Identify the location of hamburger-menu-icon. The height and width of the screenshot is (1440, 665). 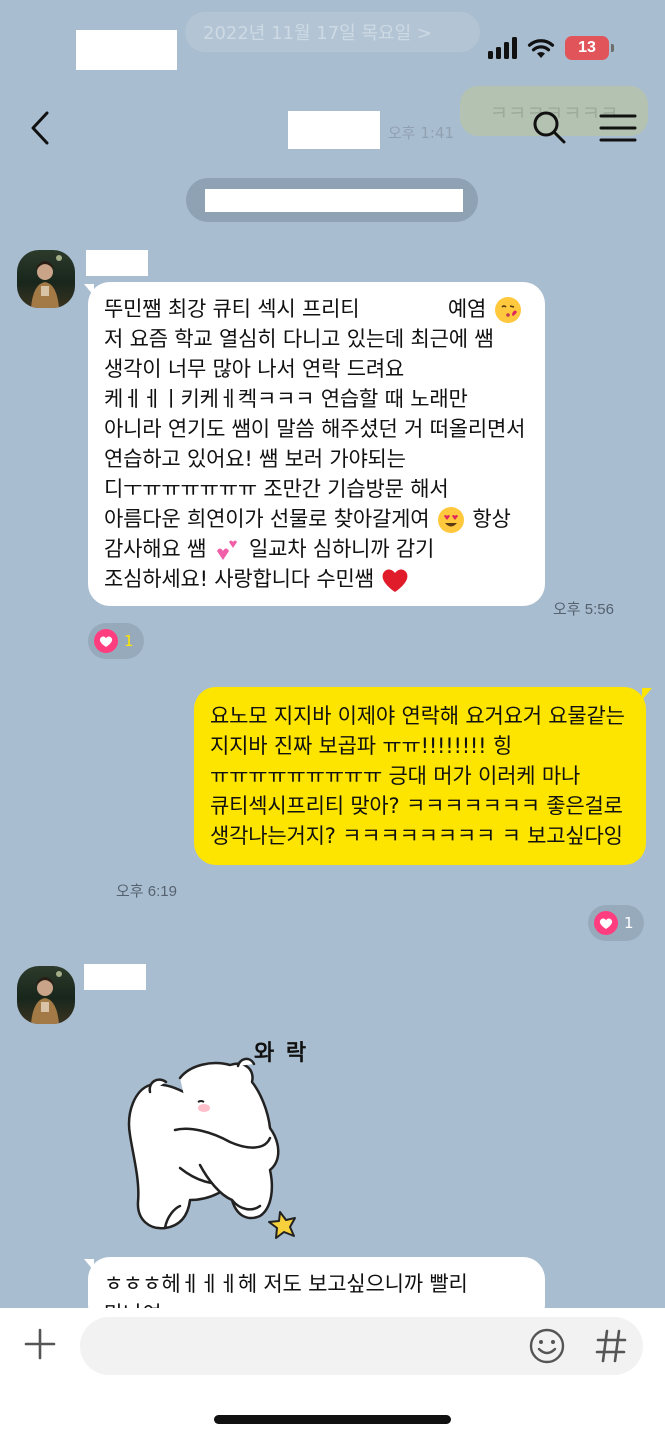
(618, 128).